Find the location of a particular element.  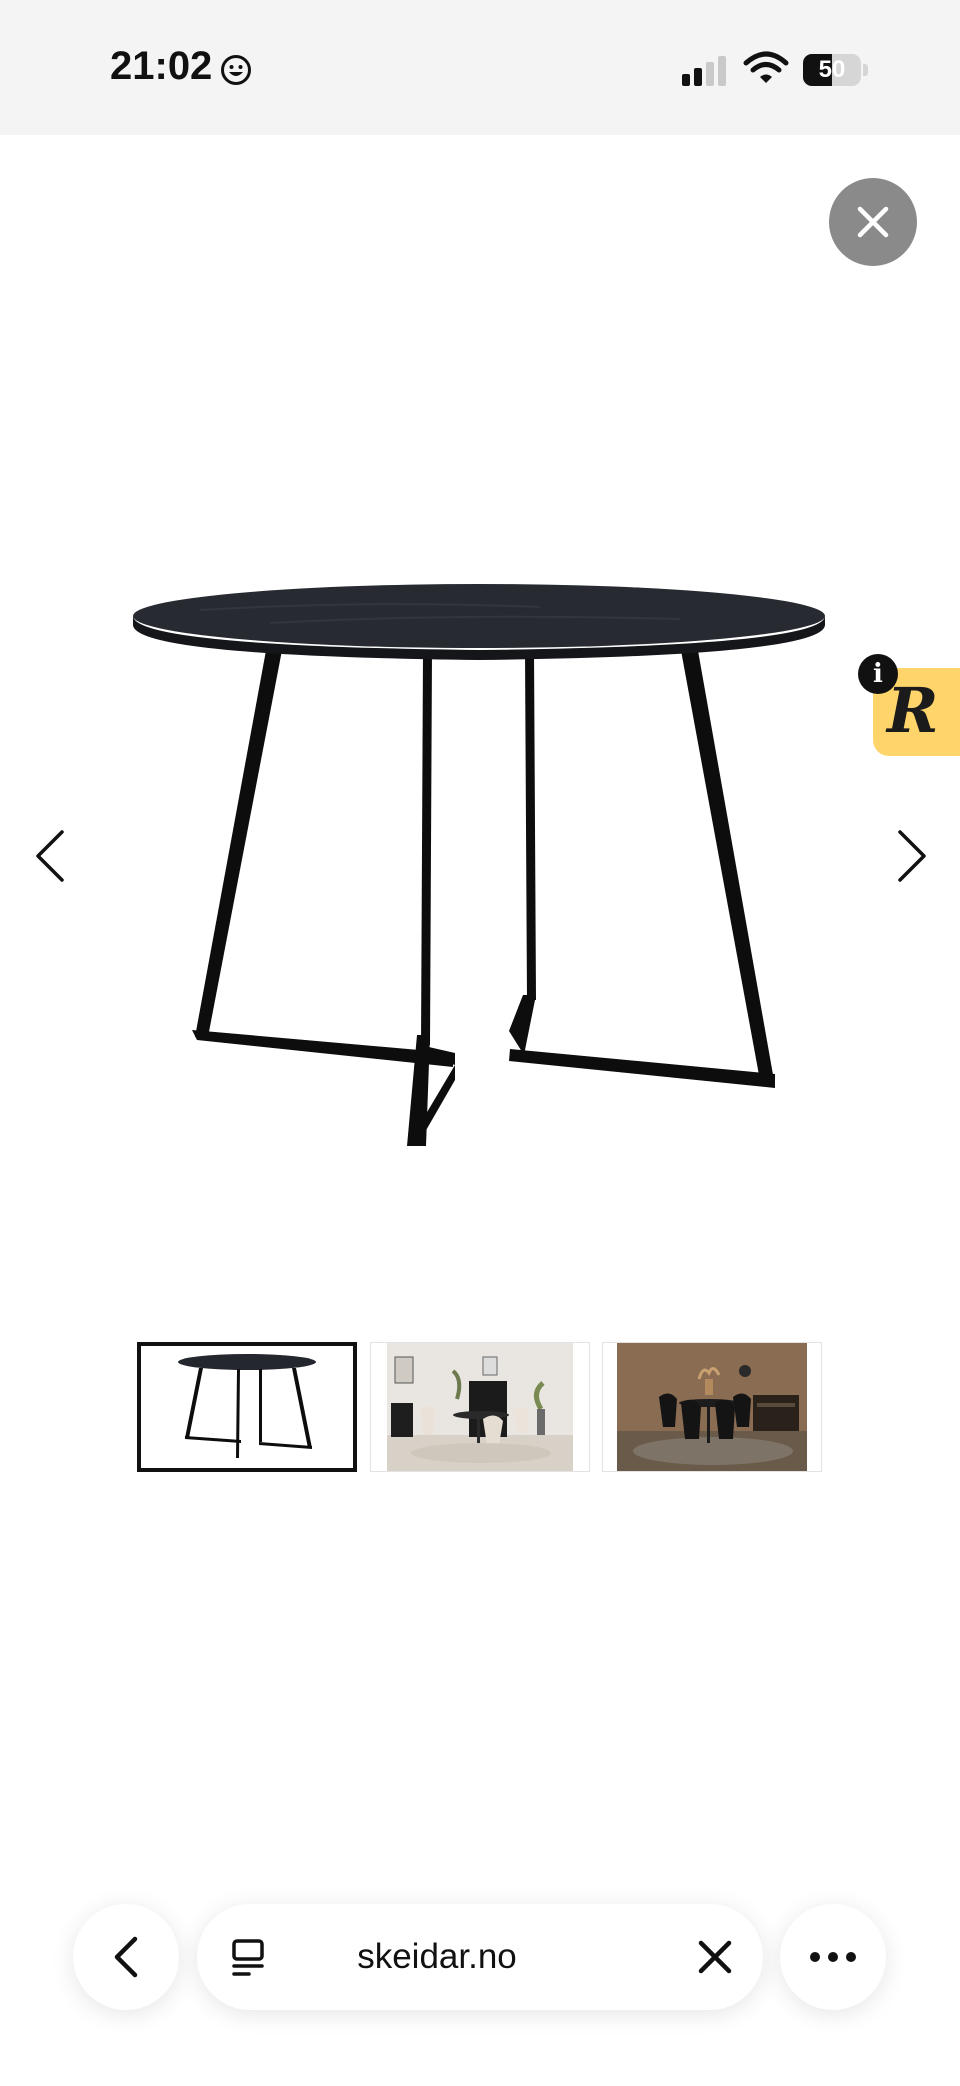

thumbnail-table is located at coordinates (247, 1407).